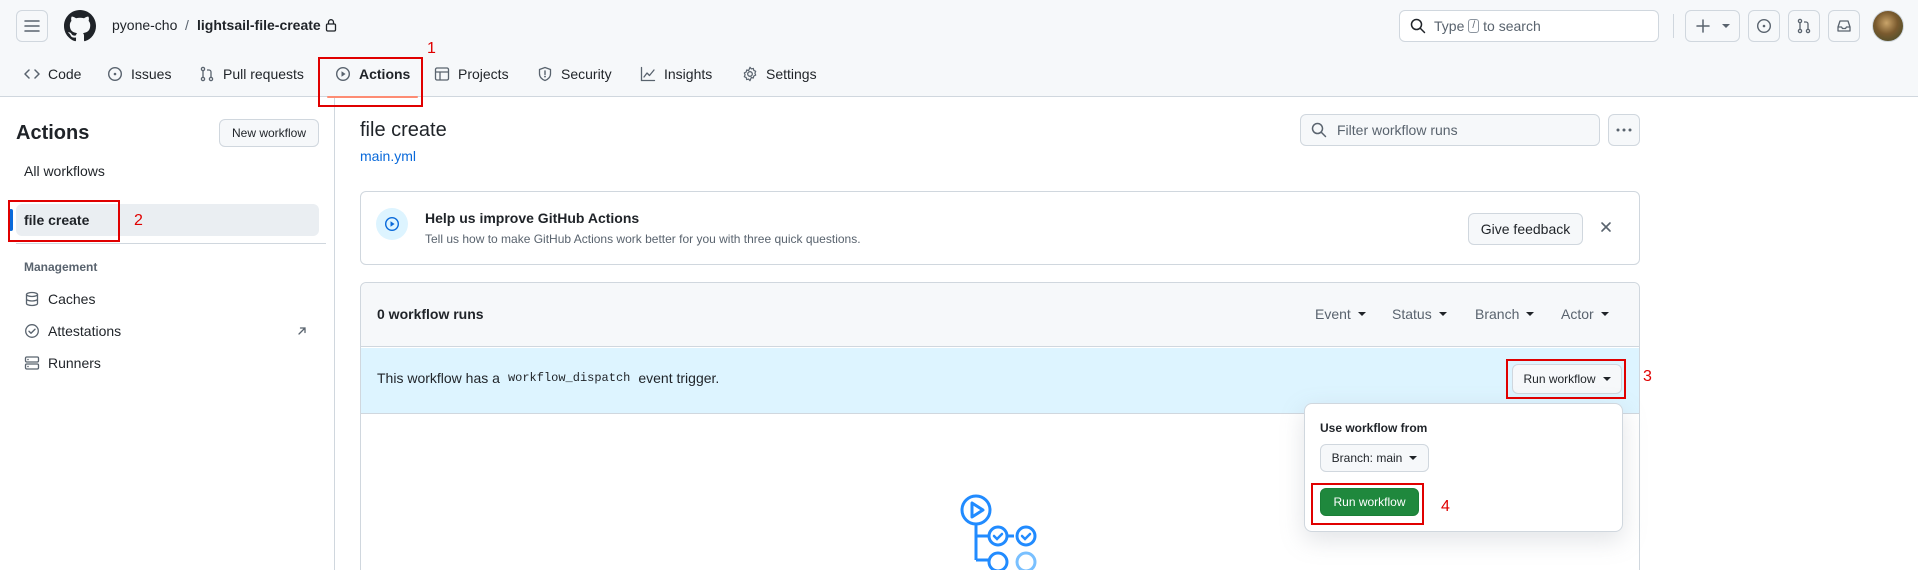 The image size is (1918, 570). Describe the element at coordinates (61, 267) in the screenshot. I see `management-heading: Management` at that location.